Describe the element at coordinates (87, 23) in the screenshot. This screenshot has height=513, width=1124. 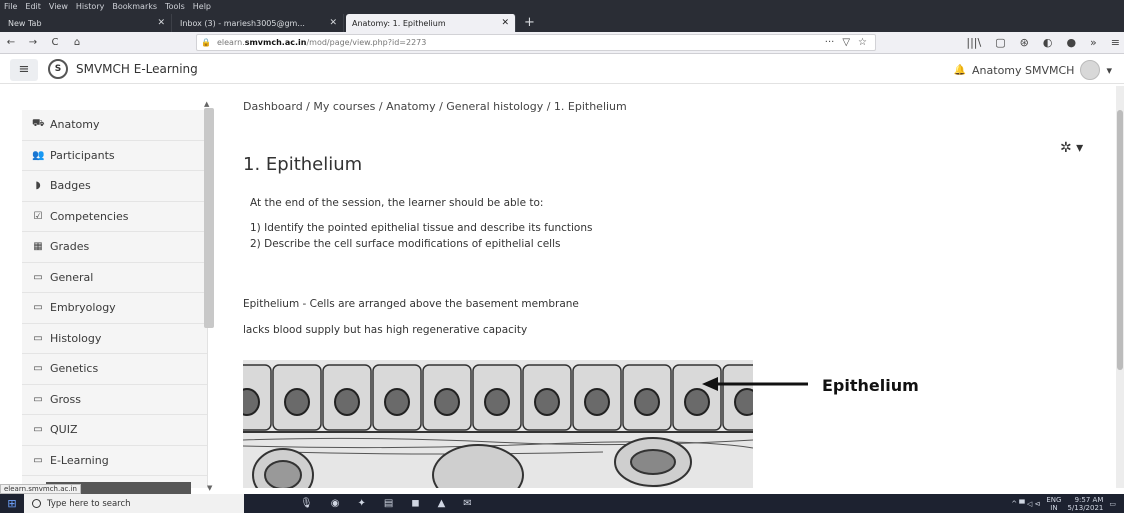
I see `tab-new-tab: New Tab ✕` at that location.